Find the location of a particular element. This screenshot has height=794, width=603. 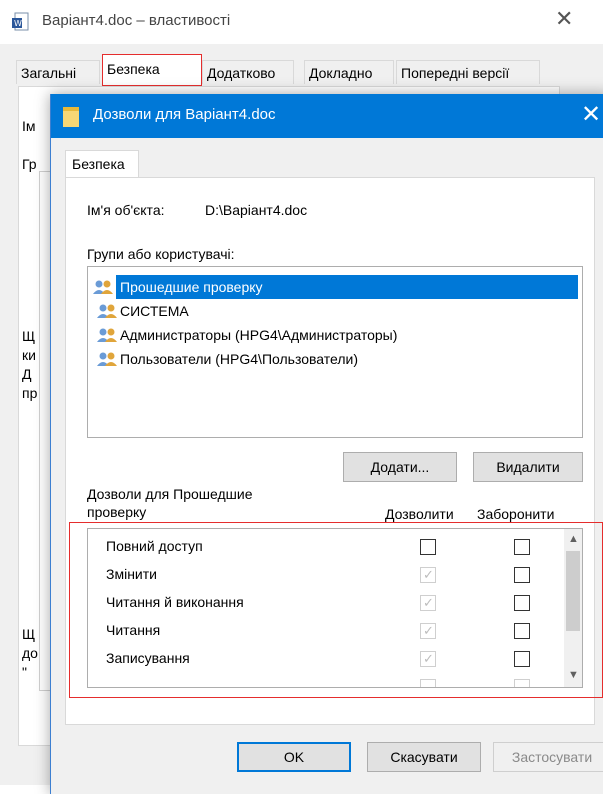

dialog-close-icon: ✕ is located at coordinates (591, 114).